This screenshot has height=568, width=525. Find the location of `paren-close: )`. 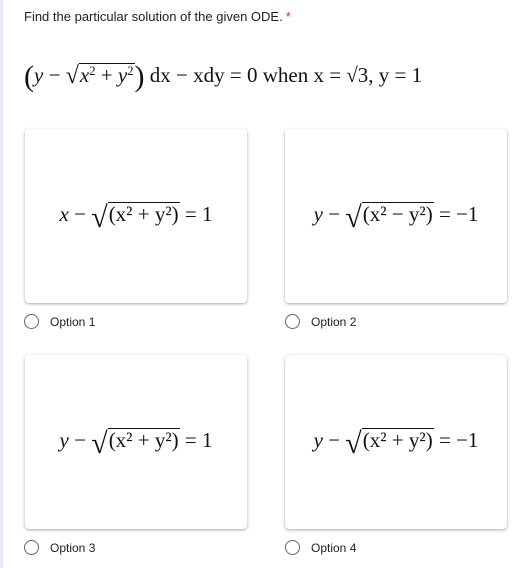

paren-close: ) is located at coordinates (139, 76).